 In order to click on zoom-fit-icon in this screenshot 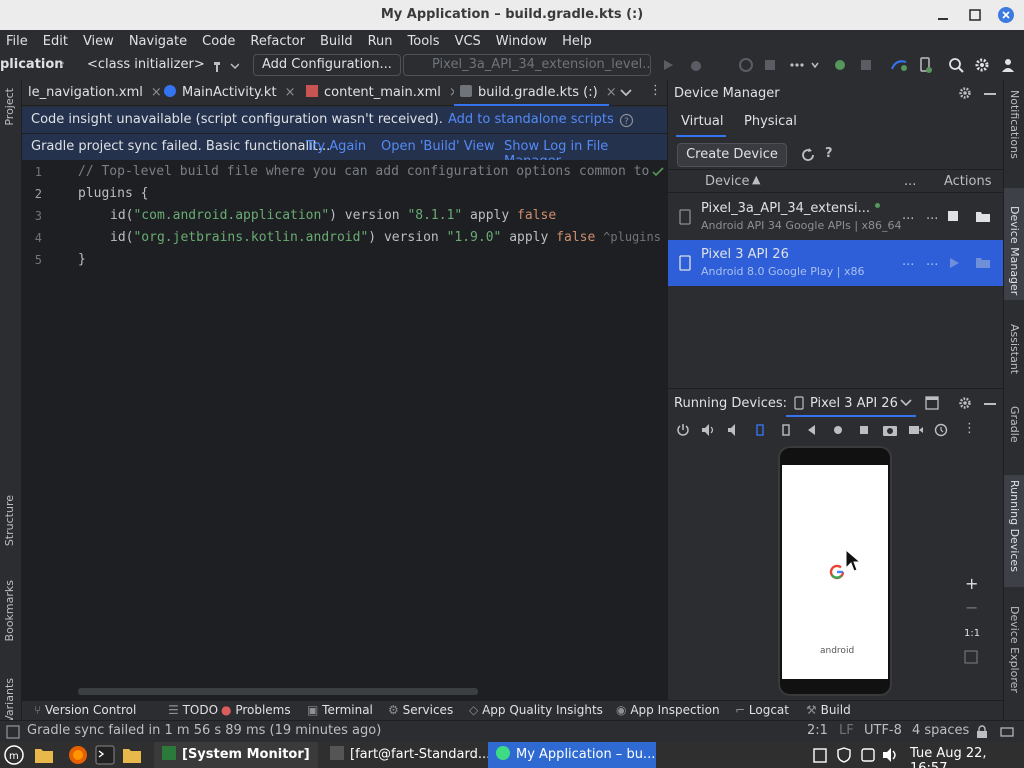, I will do `click(971, 657)`.